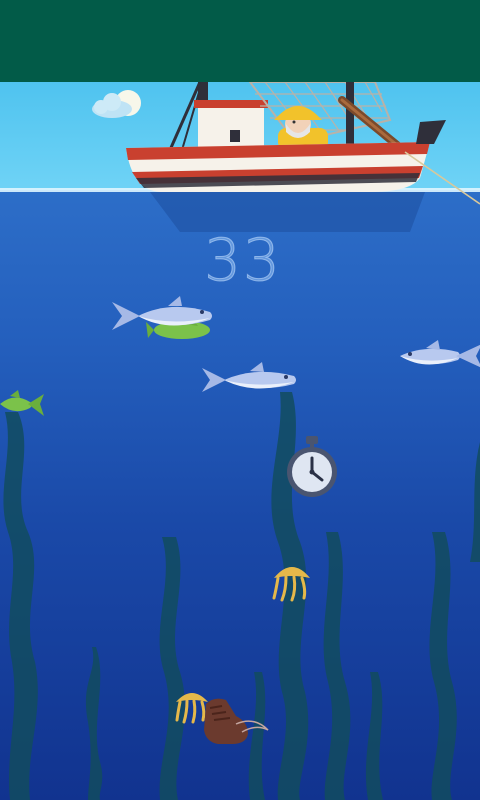 Image resolution: width=480 pixels, height=800 pixels. I want to click on stopwatch-icon, so click(312, 467).